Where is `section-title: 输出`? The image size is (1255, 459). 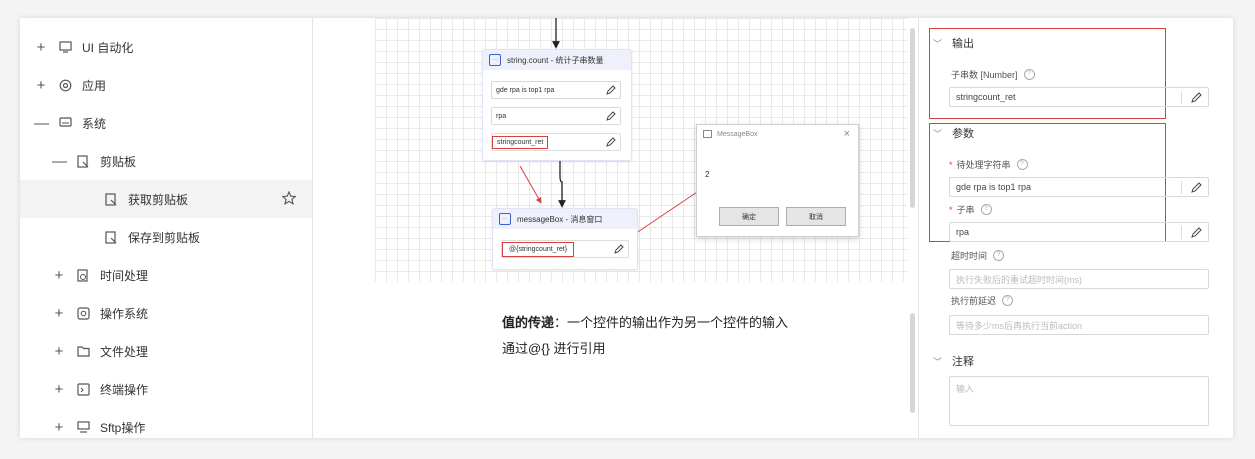 section-title: 输出 is located at coordinates (963, 44).